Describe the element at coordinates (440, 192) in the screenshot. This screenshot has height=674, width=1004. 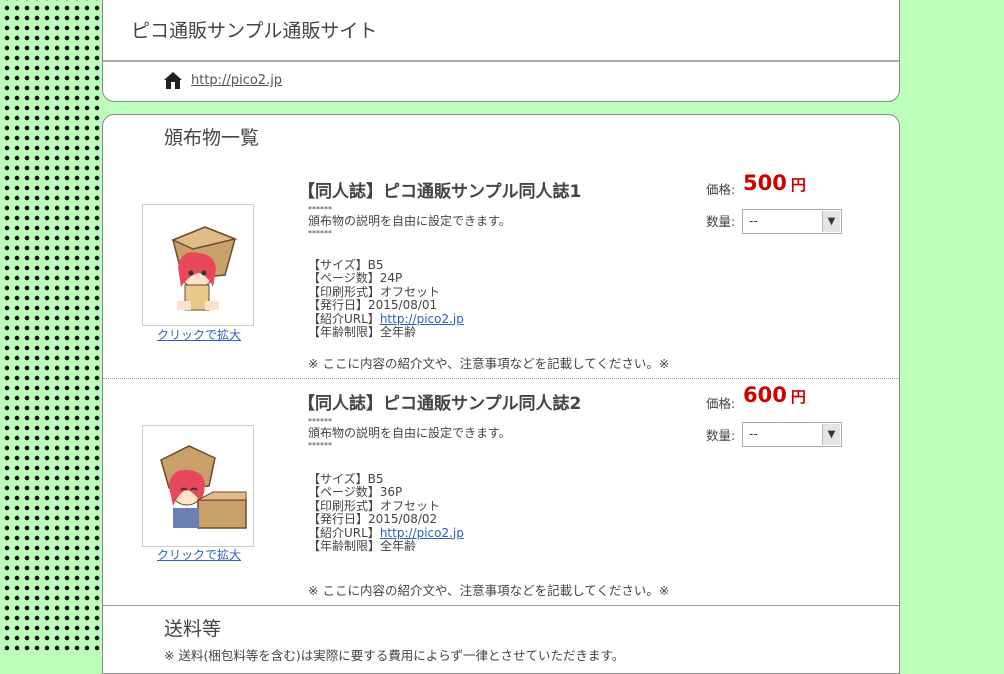
I see `product-title: 【同人誌】ピコ通販サンプル同人誌1` at that location.